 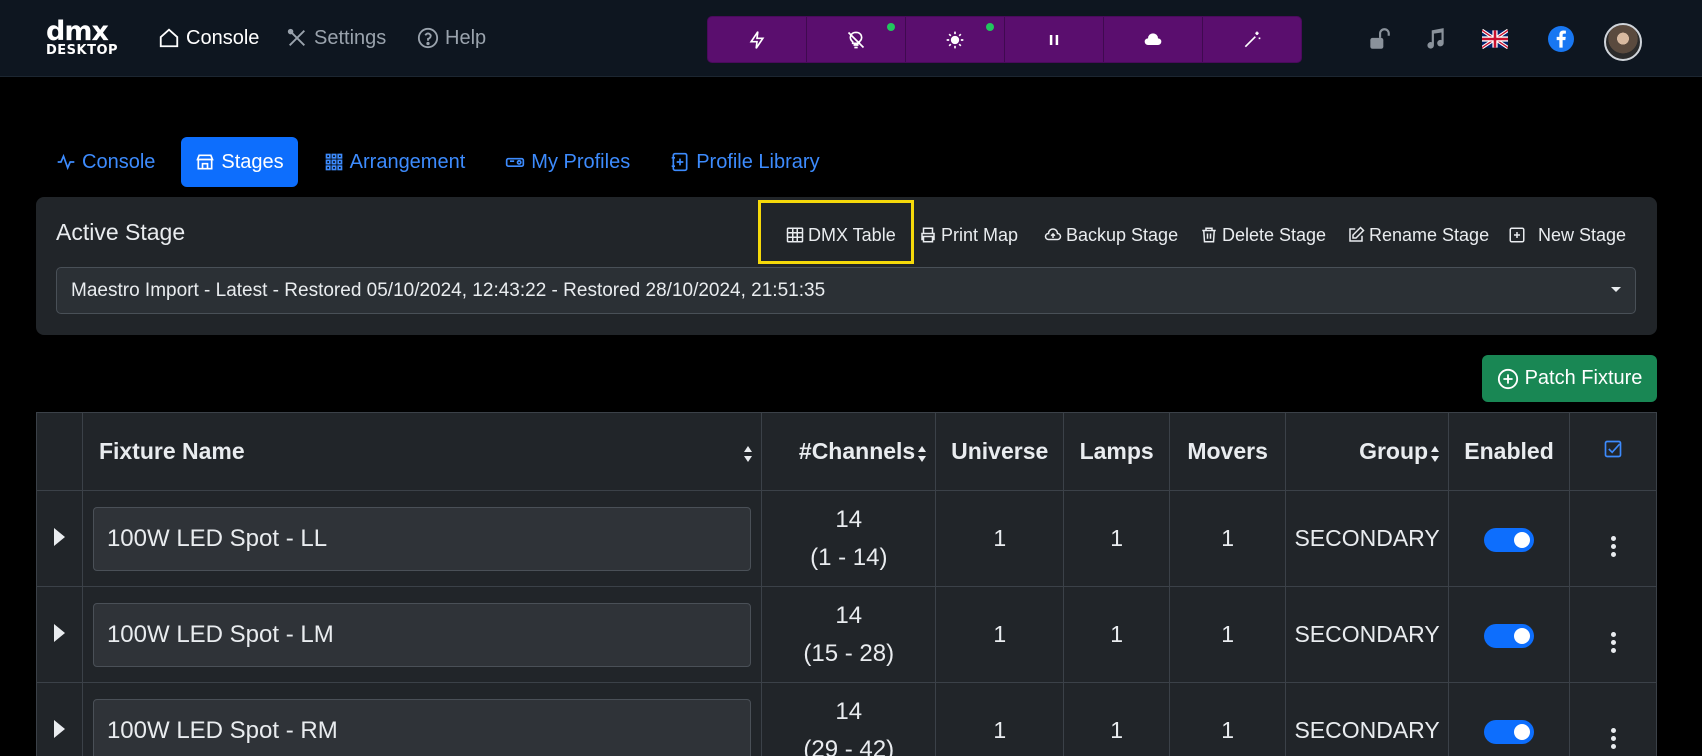 I want to click on blackout-button, so click(x=757, y=39).